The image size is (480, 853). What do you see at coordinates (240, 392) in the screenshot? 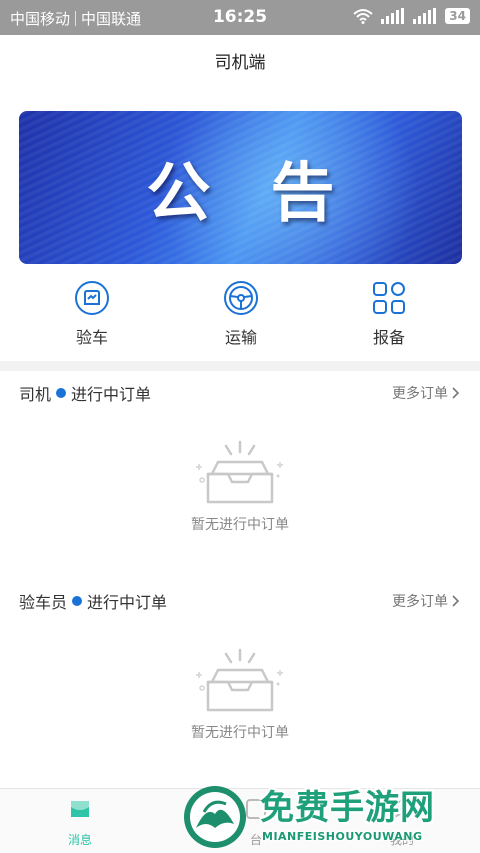
I see `section-header: 司机 进行中订单 更多订单` at bounding box center [240, 392].